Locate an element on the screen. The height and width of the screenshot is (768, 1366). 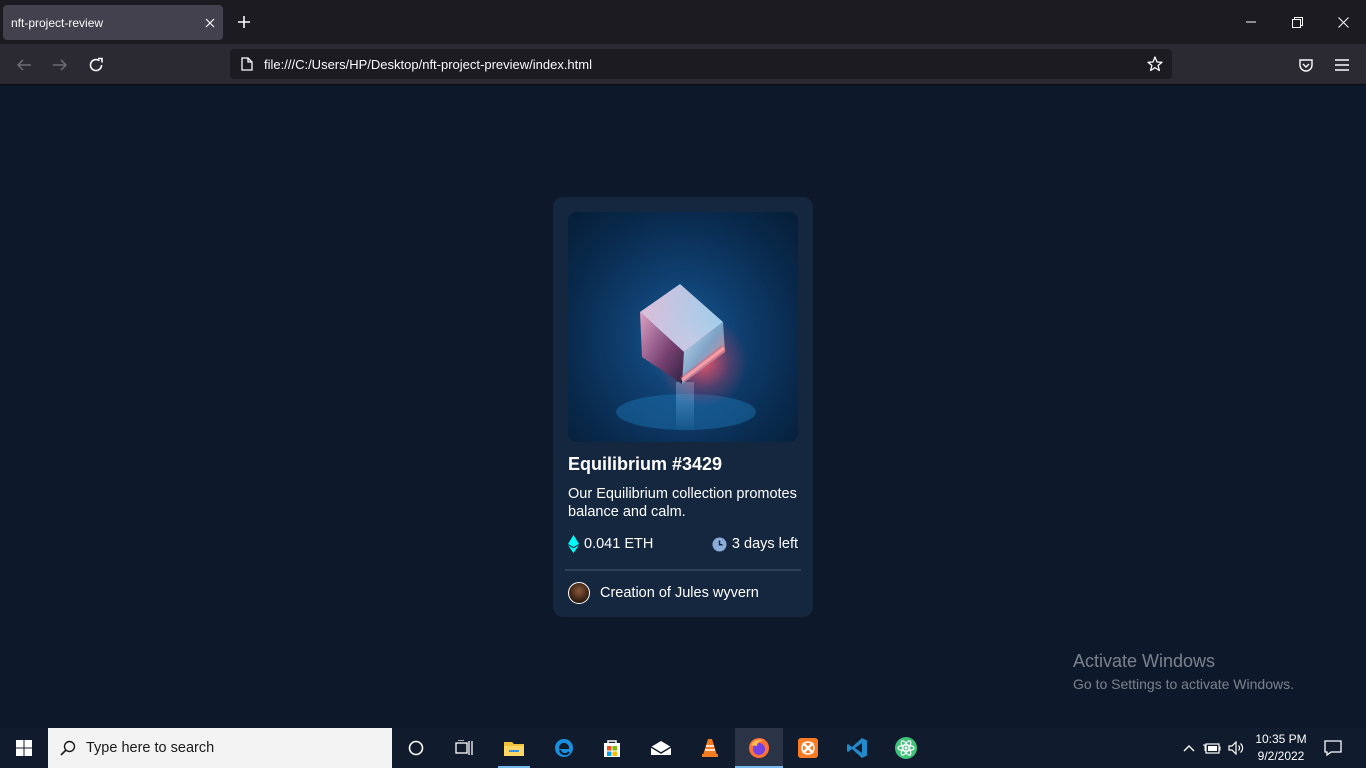
nft-title: Equilibrium #3429 is located at coordinates (683, 464).